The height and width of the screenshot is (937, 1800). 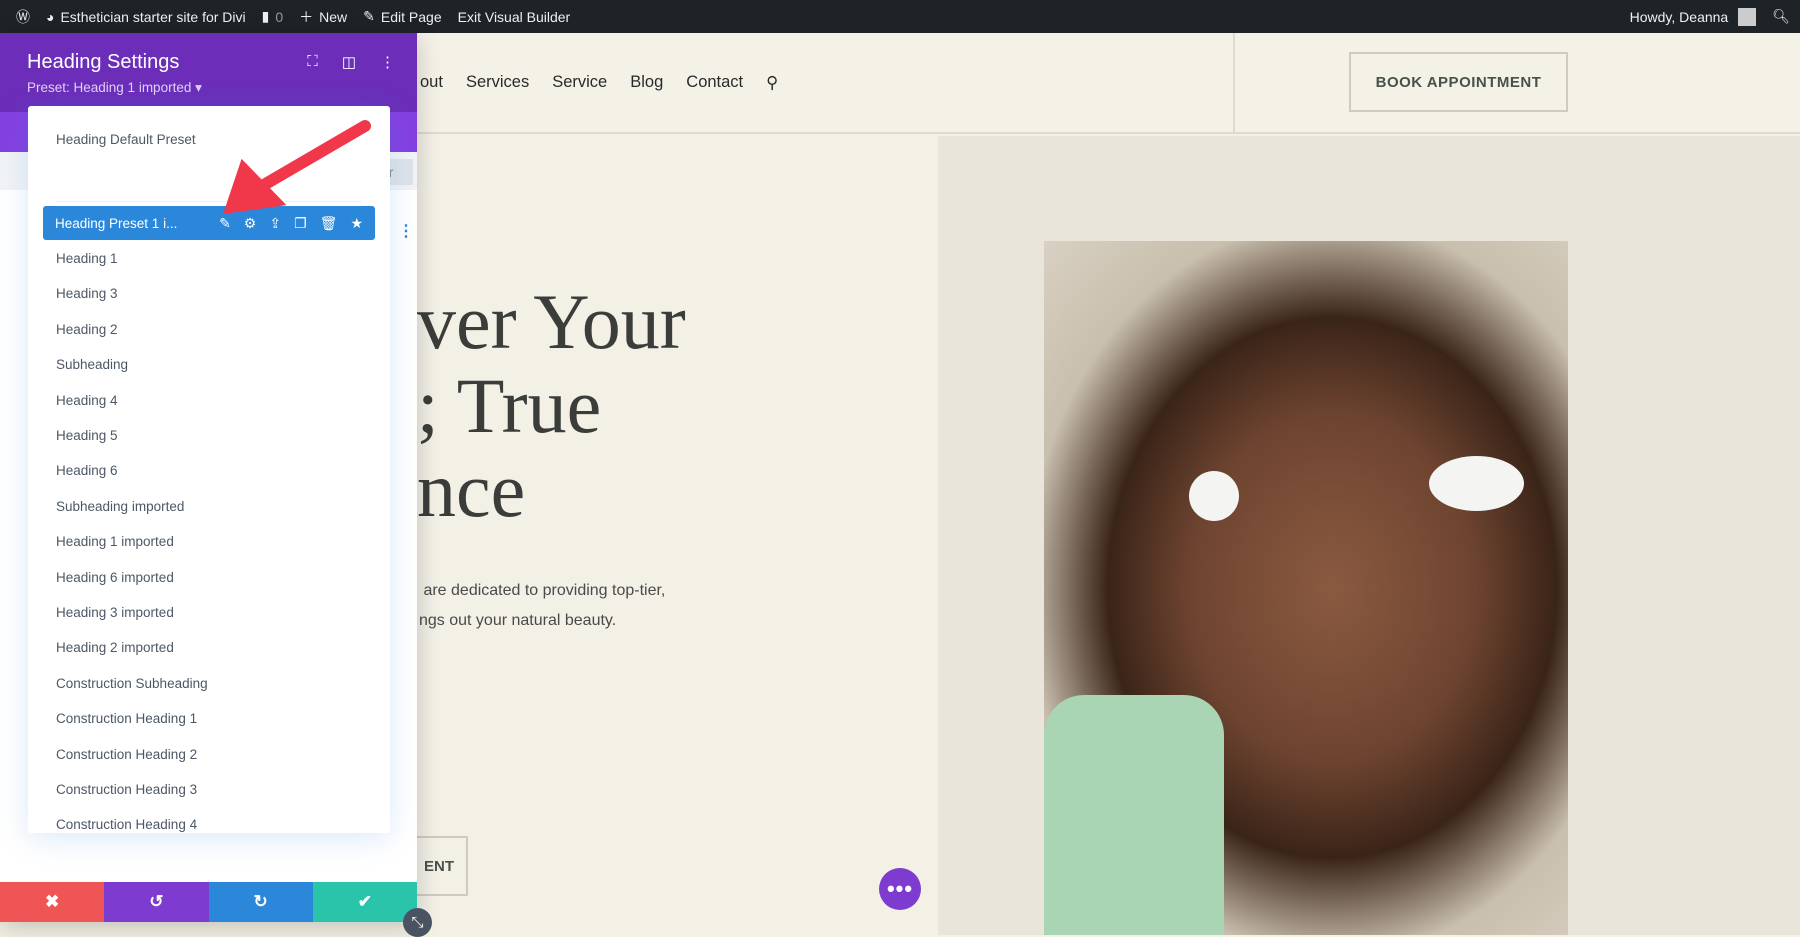 I want to click on save-button: ✔, so click(x=364, y=902).